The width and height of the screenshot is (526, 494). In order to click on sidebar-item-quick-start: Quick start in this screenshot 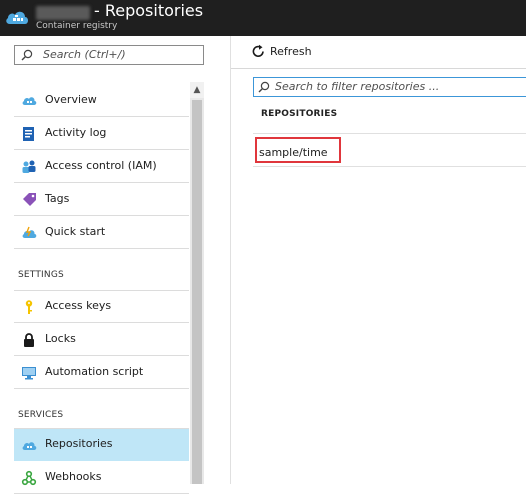, I will do `click(101, 233)`.